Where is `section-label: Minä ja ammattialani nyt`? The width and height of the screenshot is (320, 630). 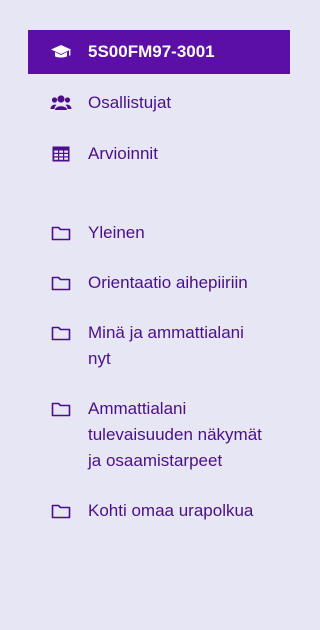
section-label: Minä ja ammattialani nyt is located at coordinates (166, 345).